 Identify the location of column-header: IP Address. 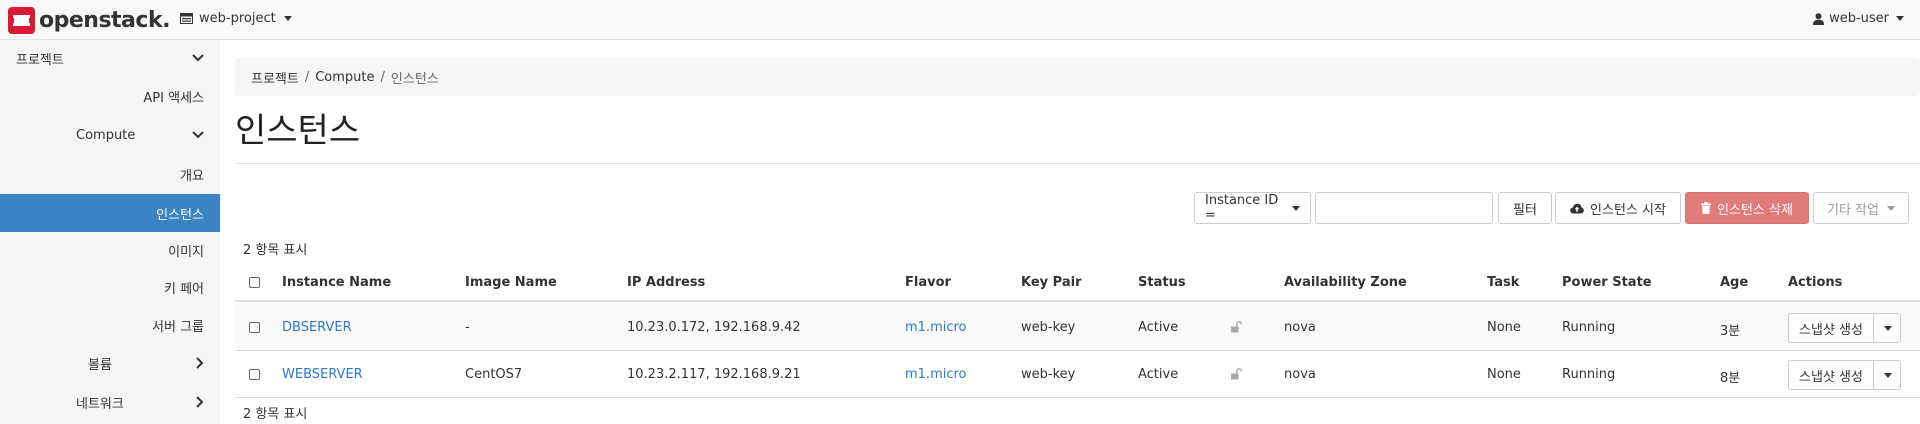
(666, 282).